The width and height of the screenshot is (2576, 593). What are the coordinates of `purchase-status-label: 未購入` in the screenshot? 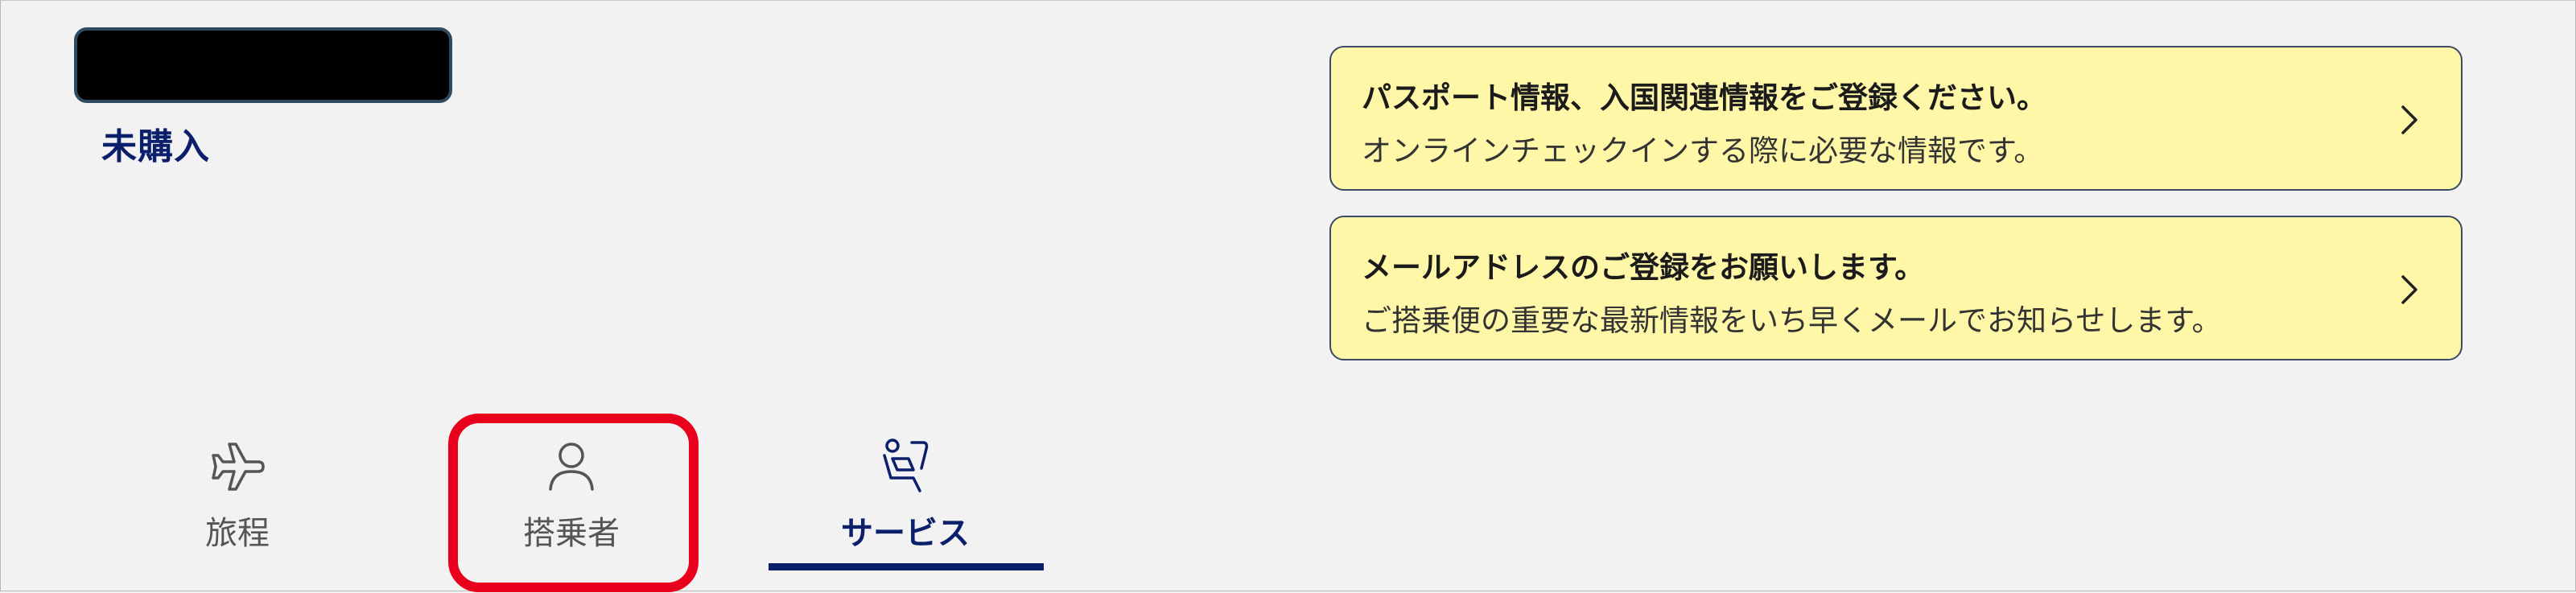 It's located at (155, 146).